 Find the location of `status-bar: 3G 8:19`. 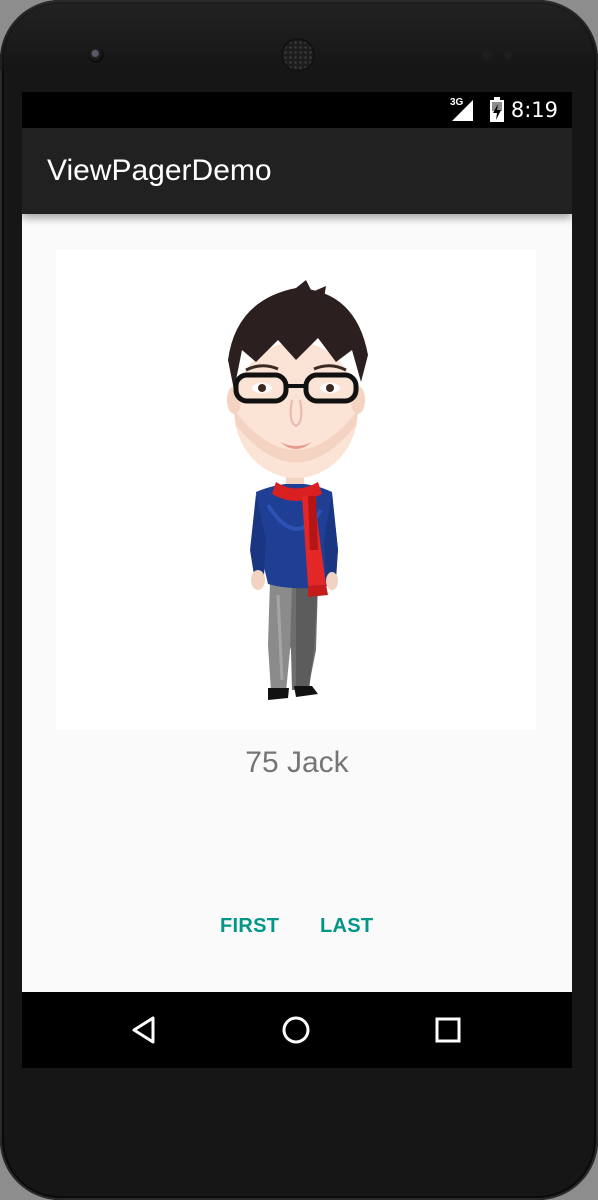

status-bar: 3G 8:19 is located at coordinates (297, 110).